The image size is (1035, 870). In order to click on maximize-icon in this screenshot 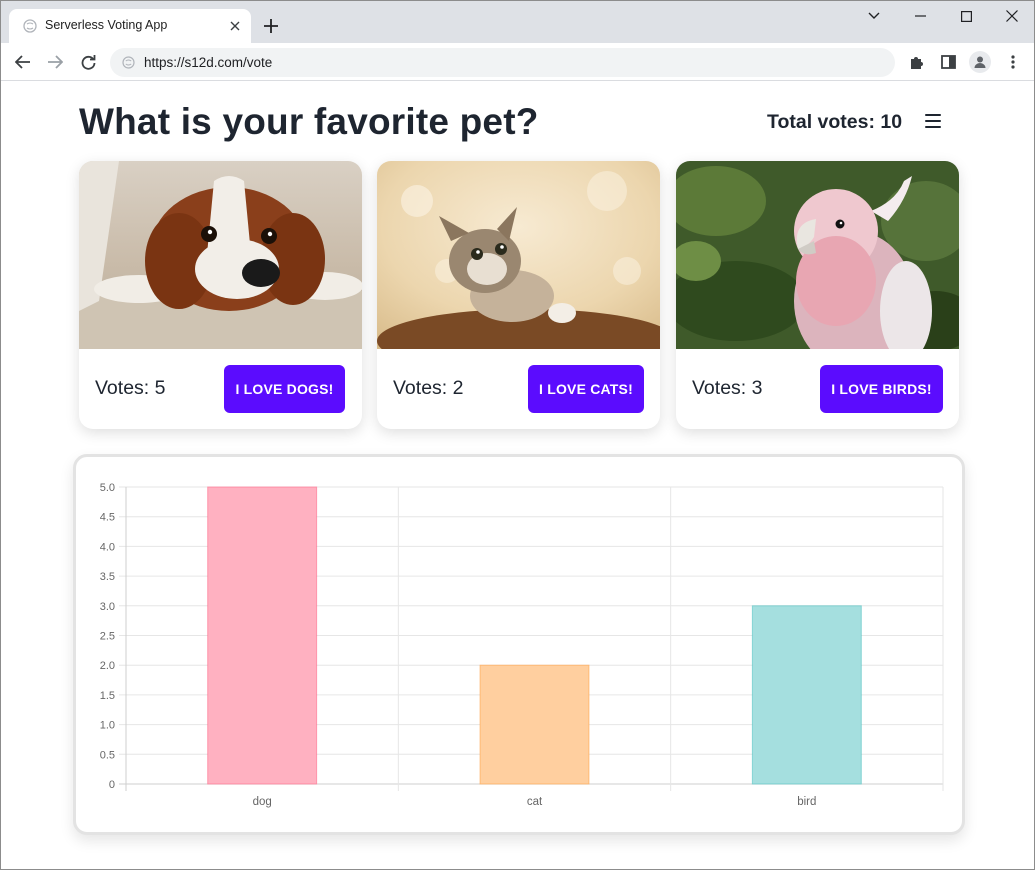, I will do `click(966, 16)`.